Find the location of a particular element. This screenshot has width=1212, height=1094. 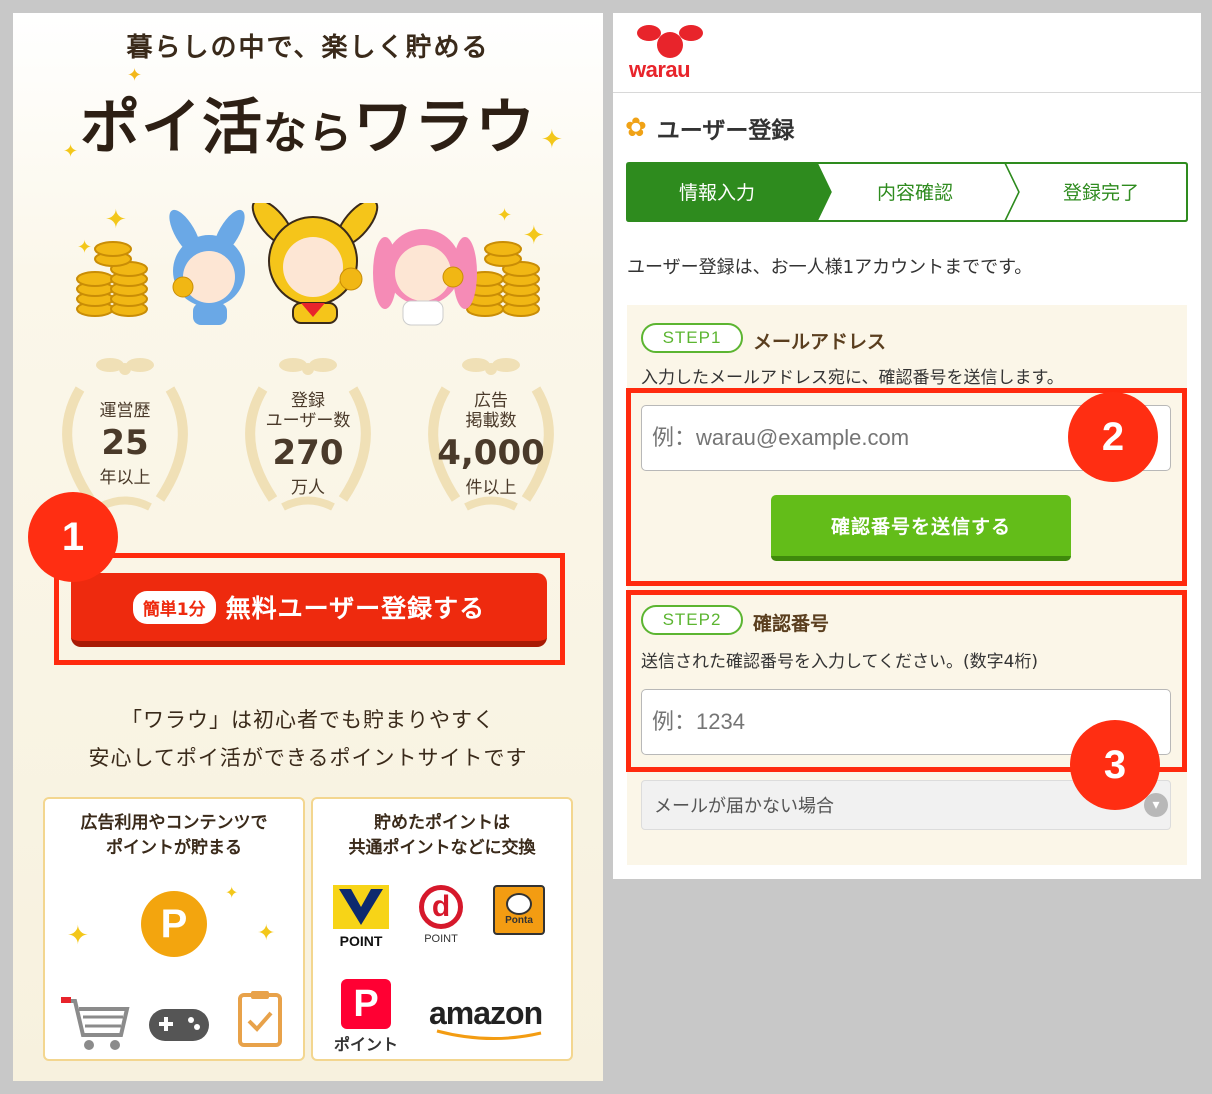

page-title-text: ユーザー登録 is located at coordinates (725, 131).